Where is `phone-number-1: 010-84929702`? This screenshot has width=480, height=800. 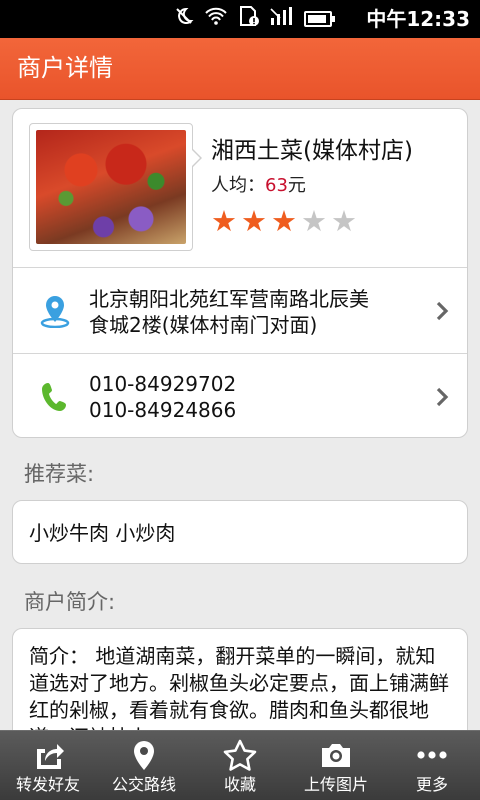
phone-number-1: 010-84929702 is located at coordinates (163, 384).